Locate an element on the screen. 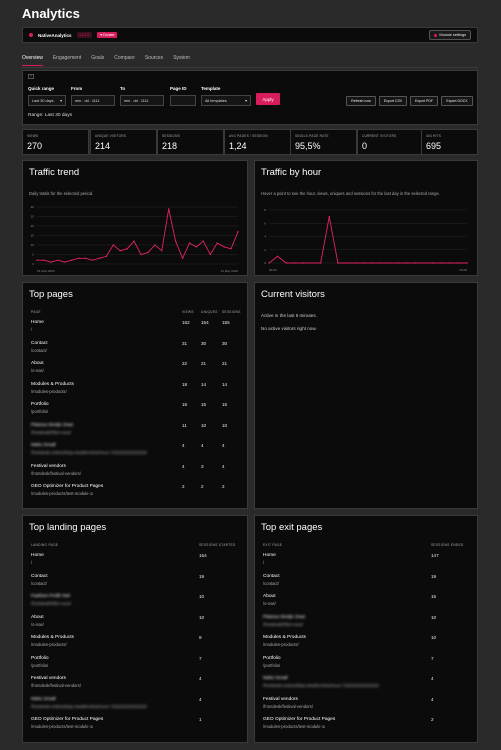  donate-button: ♥ Donate is located at coordinates (107, 35).